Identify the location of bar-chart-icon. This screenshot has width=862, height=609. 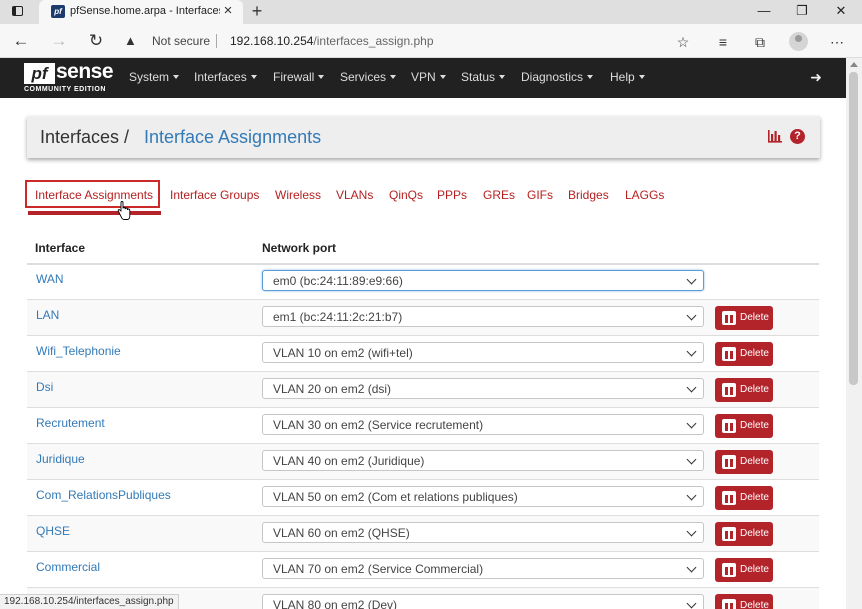
(775, 136).